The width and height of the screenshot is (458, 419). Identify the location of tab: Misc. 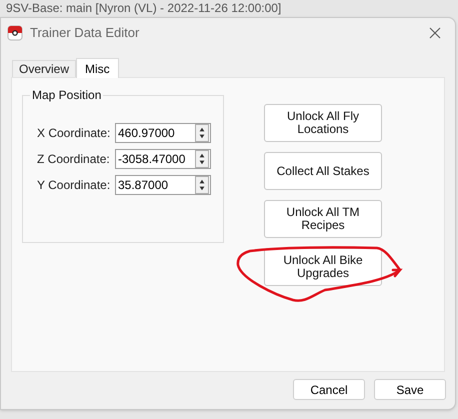
(97, 68).